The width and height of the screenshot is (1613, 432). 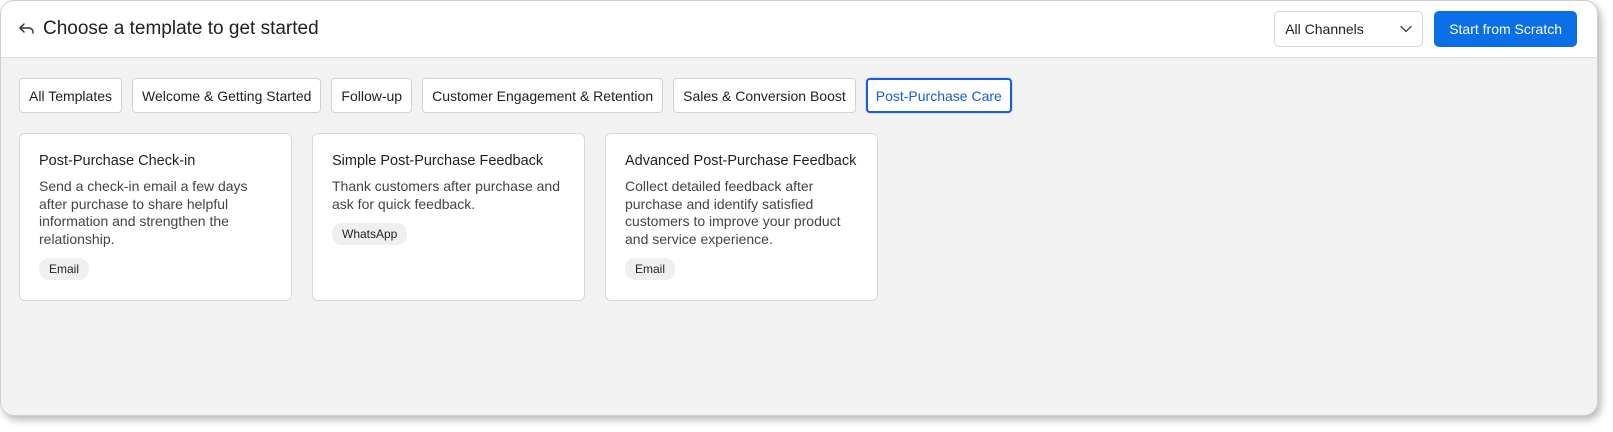 I want to click on chevron-down-icon, so click(x=1406, y=29).